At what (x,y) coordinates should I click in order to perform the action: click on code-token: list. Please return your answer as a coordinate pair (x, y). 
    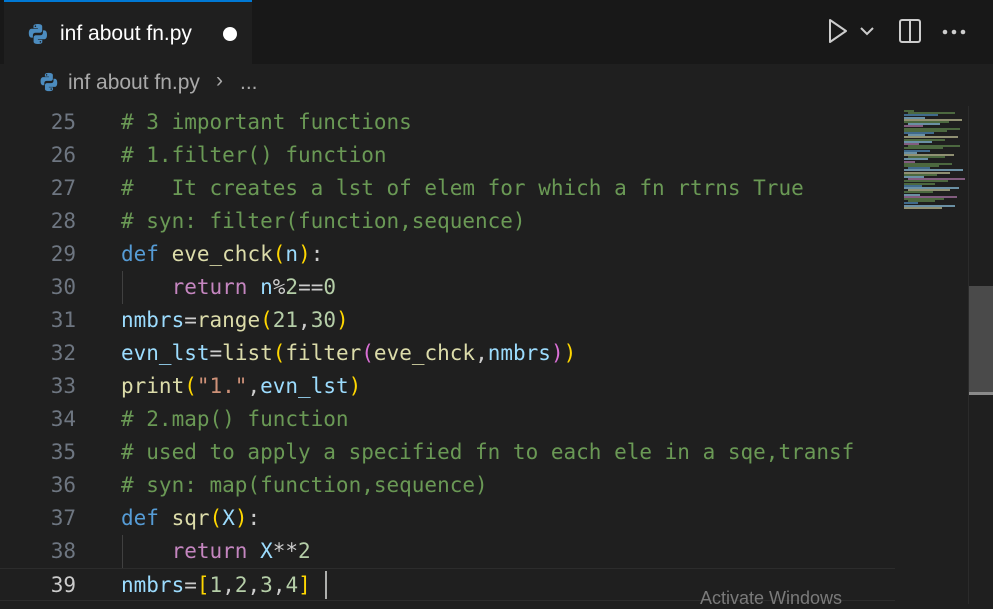
    Looking at the image, I should click on (247, 353).